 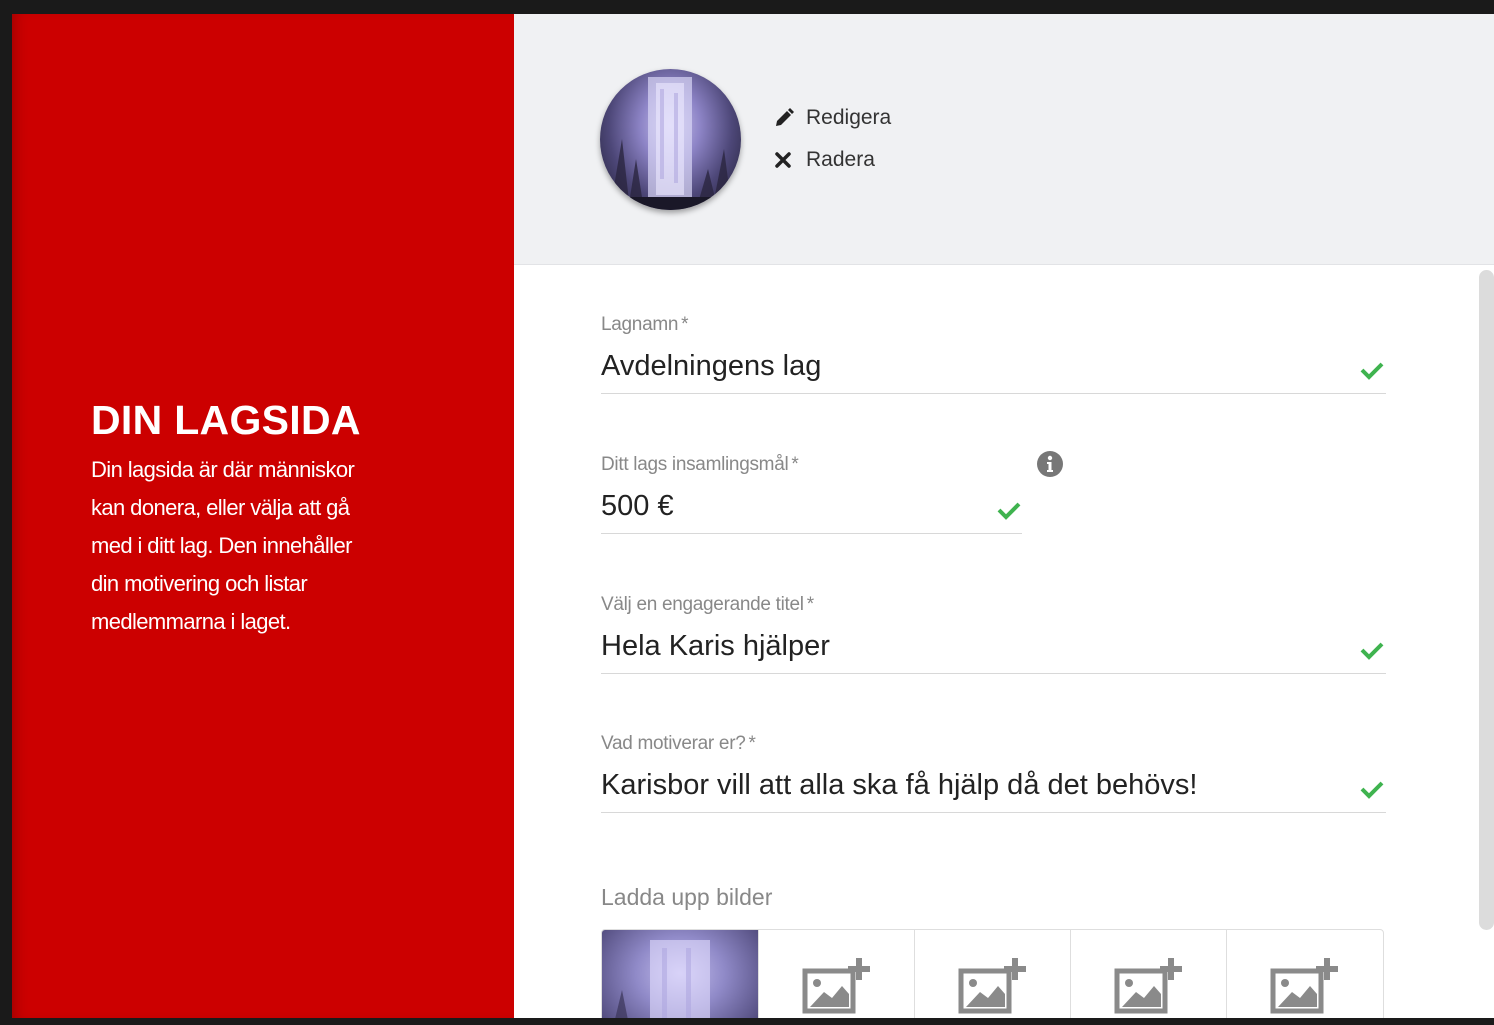 What do you see at coordinates (700, 464) in the screenshot?
I see `goal-label: Ditt lags insamlingsmål *` at bounding box center [700, 464].